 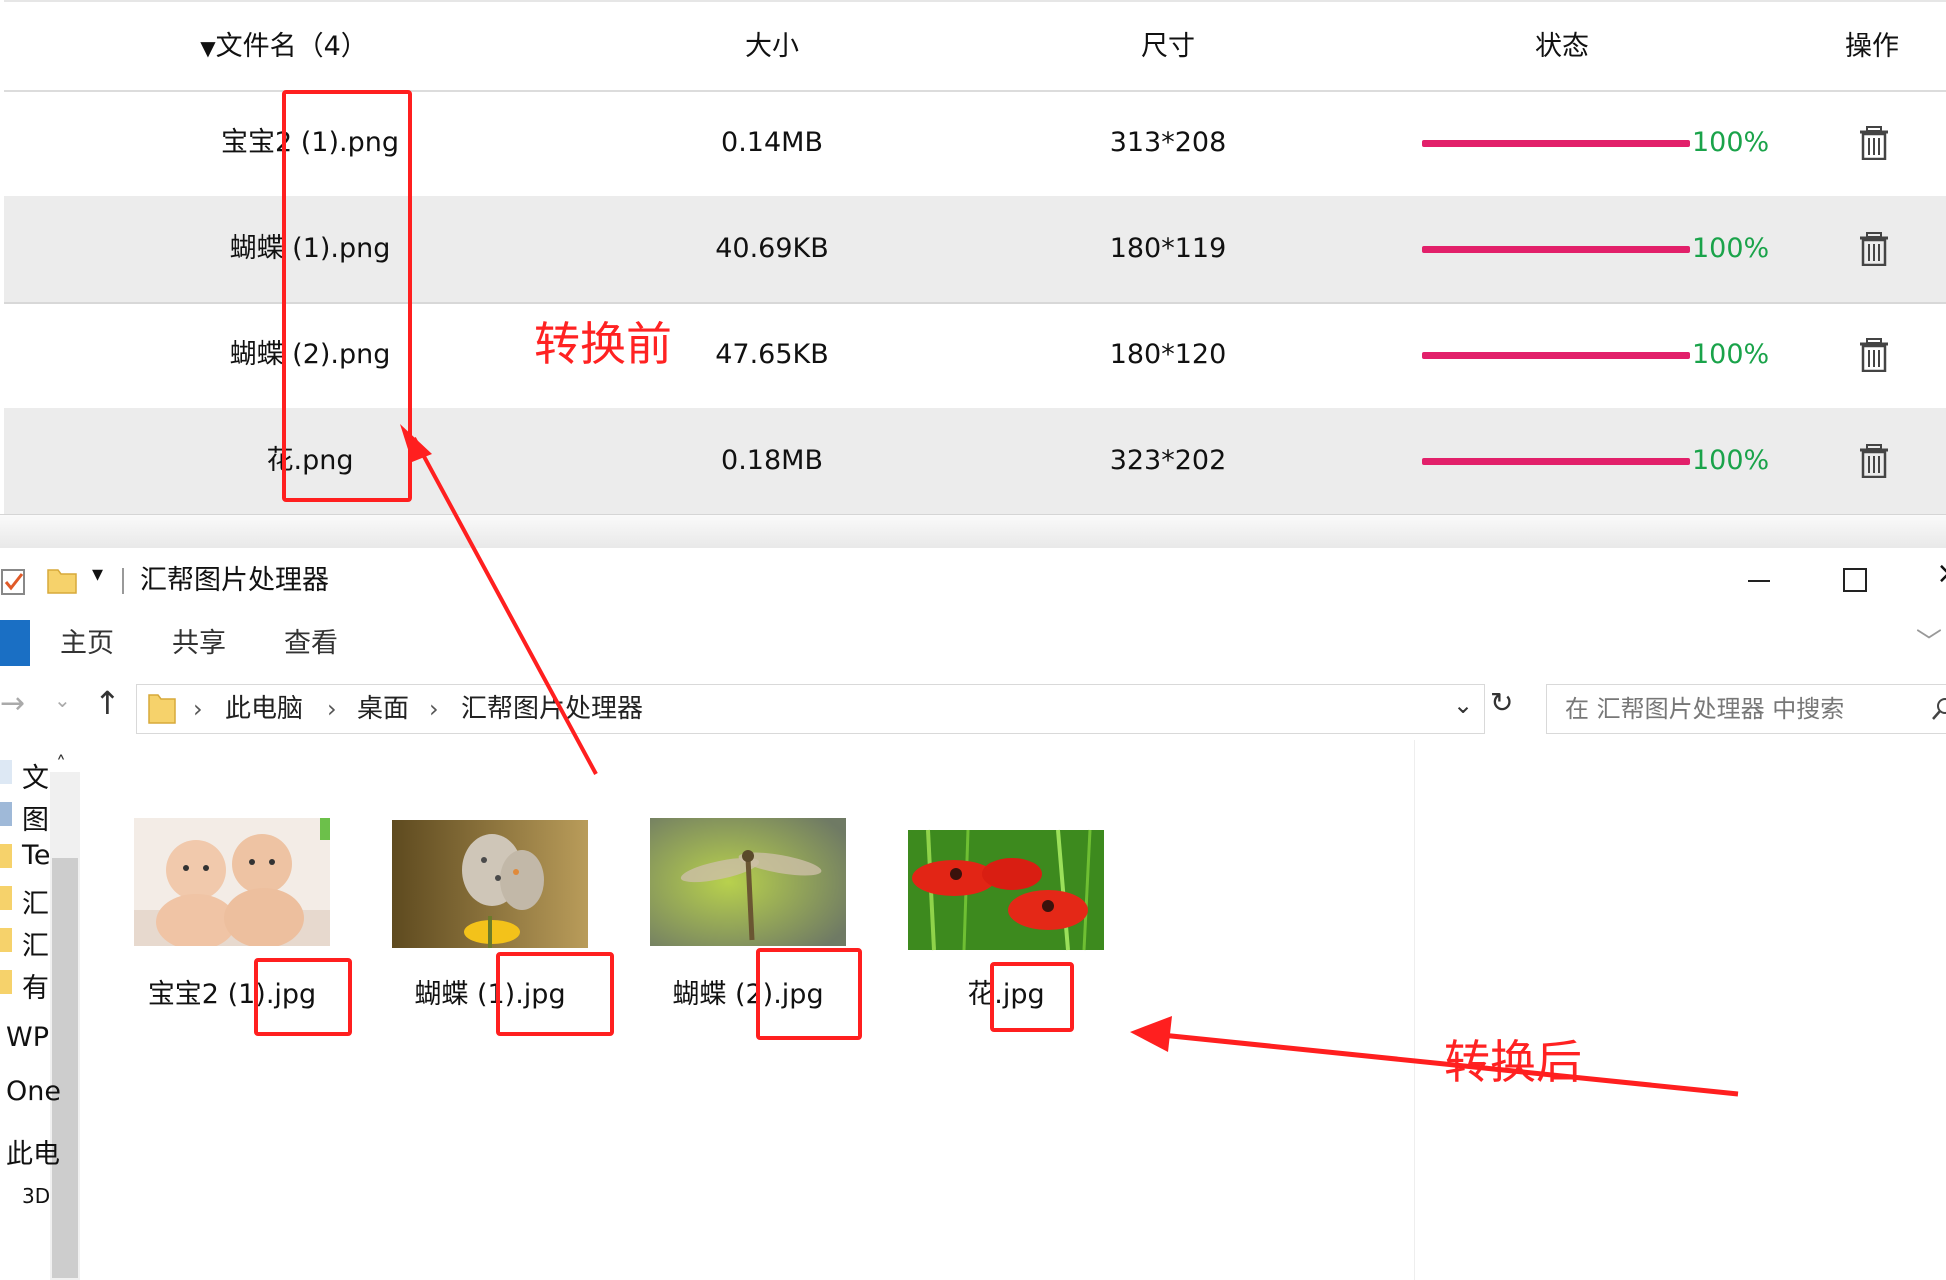 I want to click on arrow-to-png-files, so click(x=505, y=606).